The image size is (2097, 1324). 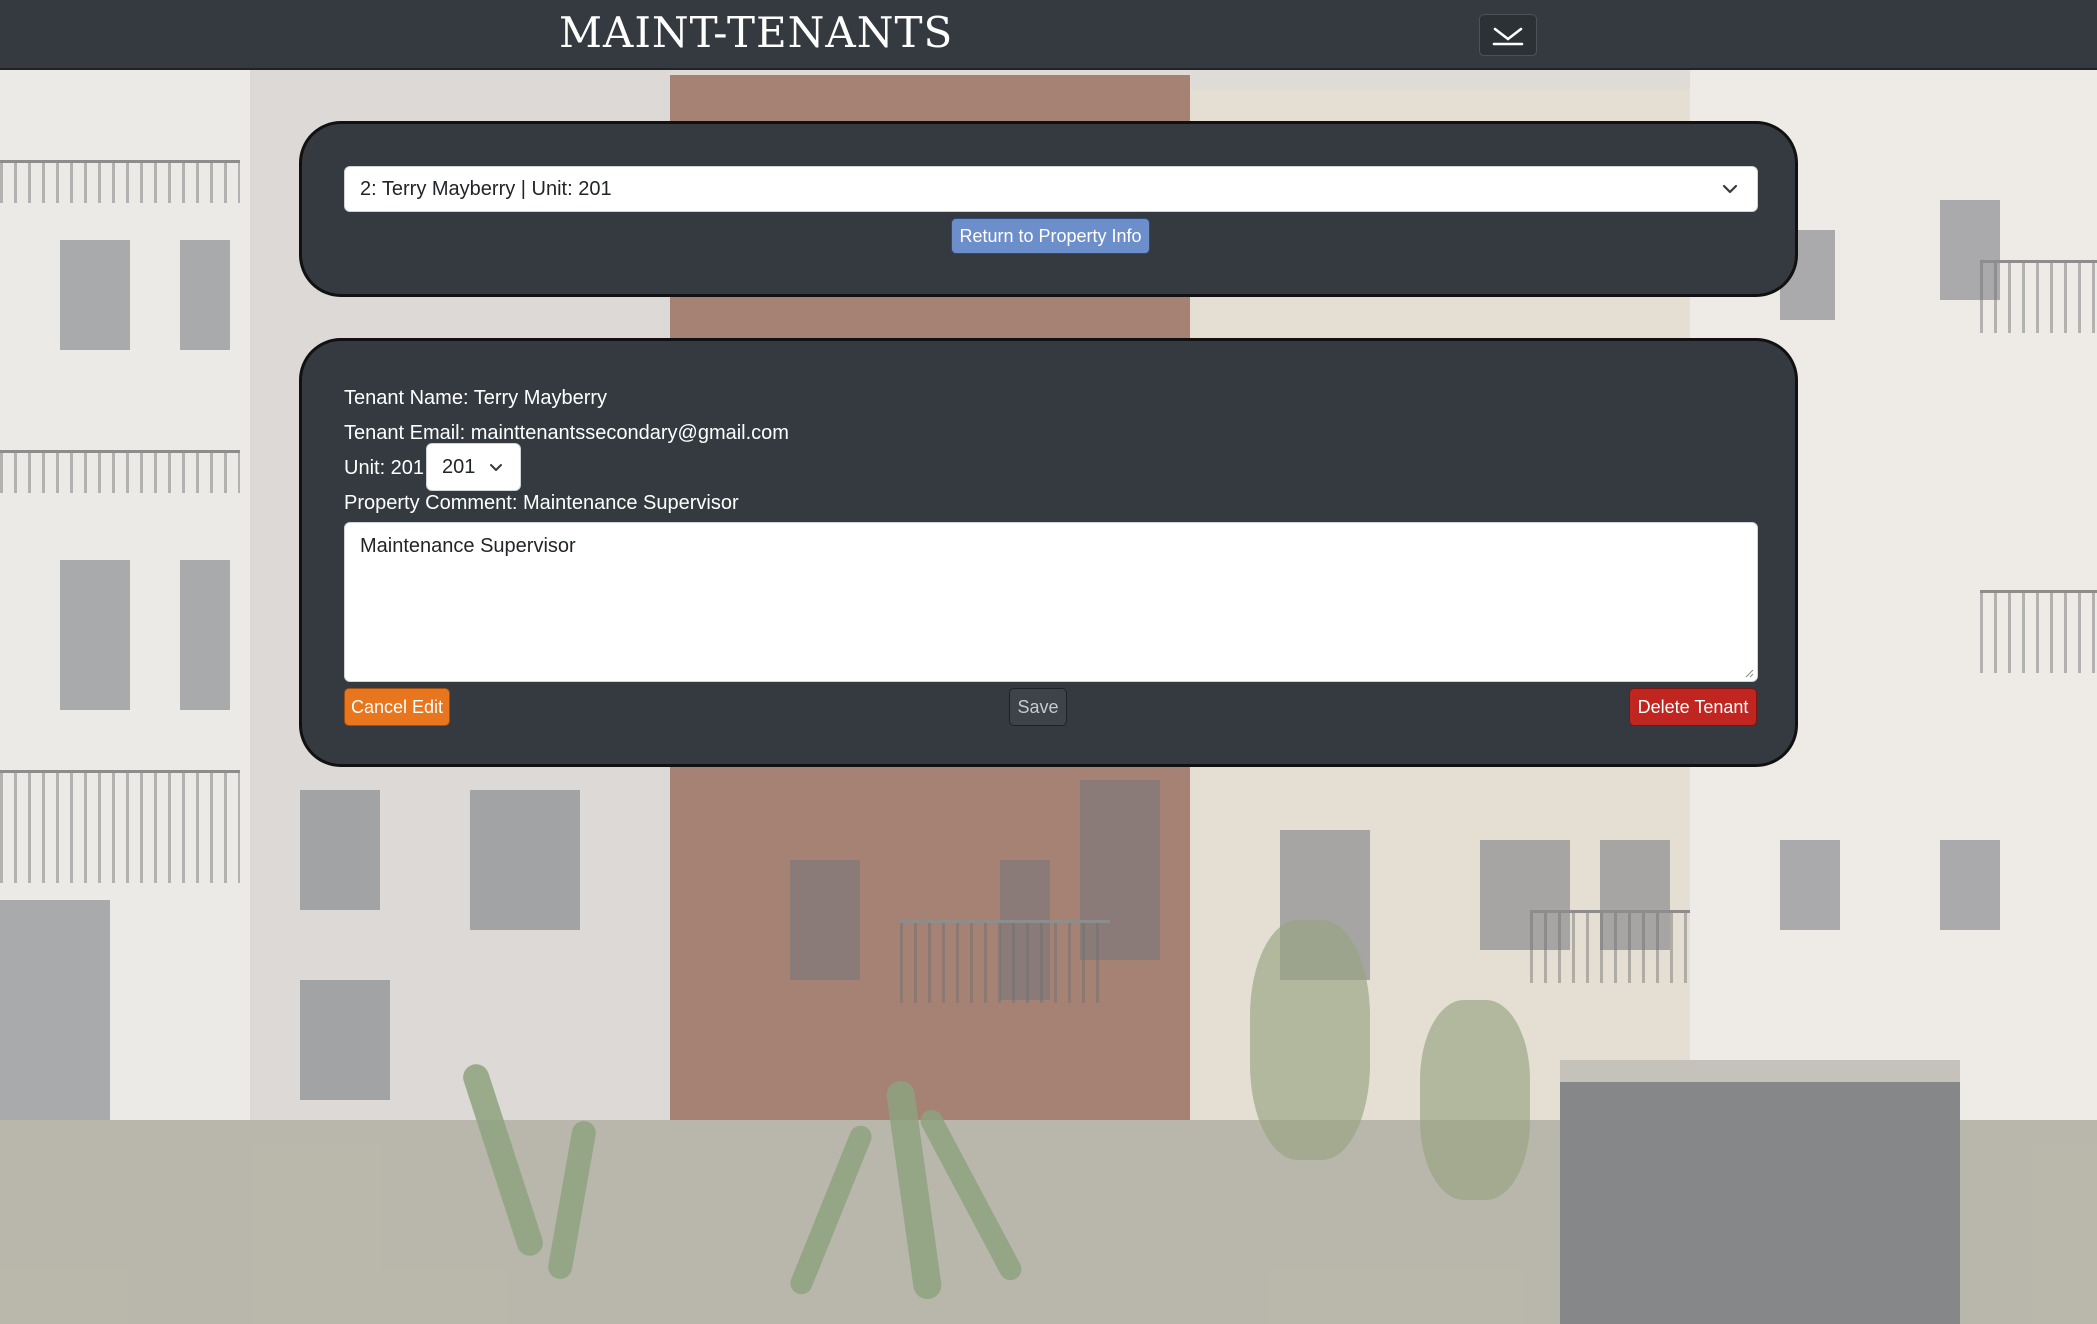 What do you see at coordinates (541, 503) in the screenshot?
I see `property-comment-label: Property Comment: Maintenance Supervisor` at bounding box center [541, 503].